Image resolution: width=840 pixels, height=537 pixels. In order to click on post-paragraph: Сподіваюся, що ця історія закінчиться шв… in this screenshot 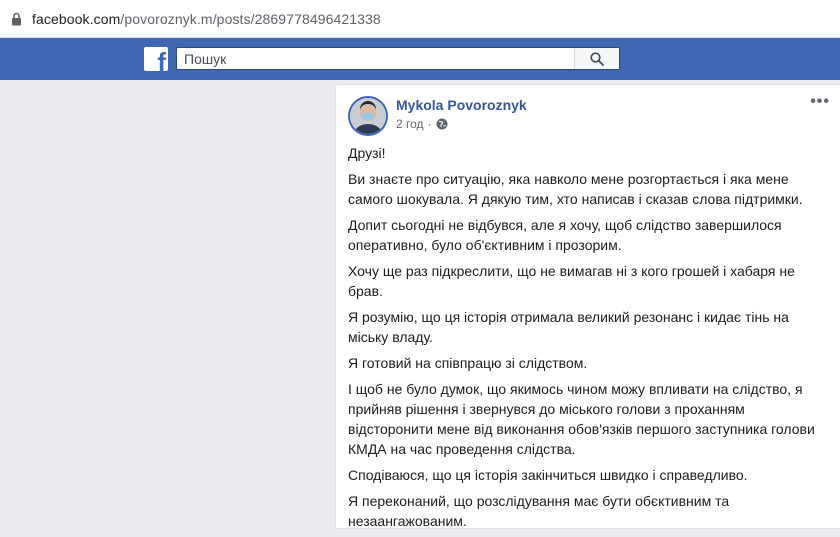, I will do `click(548, 475)`.